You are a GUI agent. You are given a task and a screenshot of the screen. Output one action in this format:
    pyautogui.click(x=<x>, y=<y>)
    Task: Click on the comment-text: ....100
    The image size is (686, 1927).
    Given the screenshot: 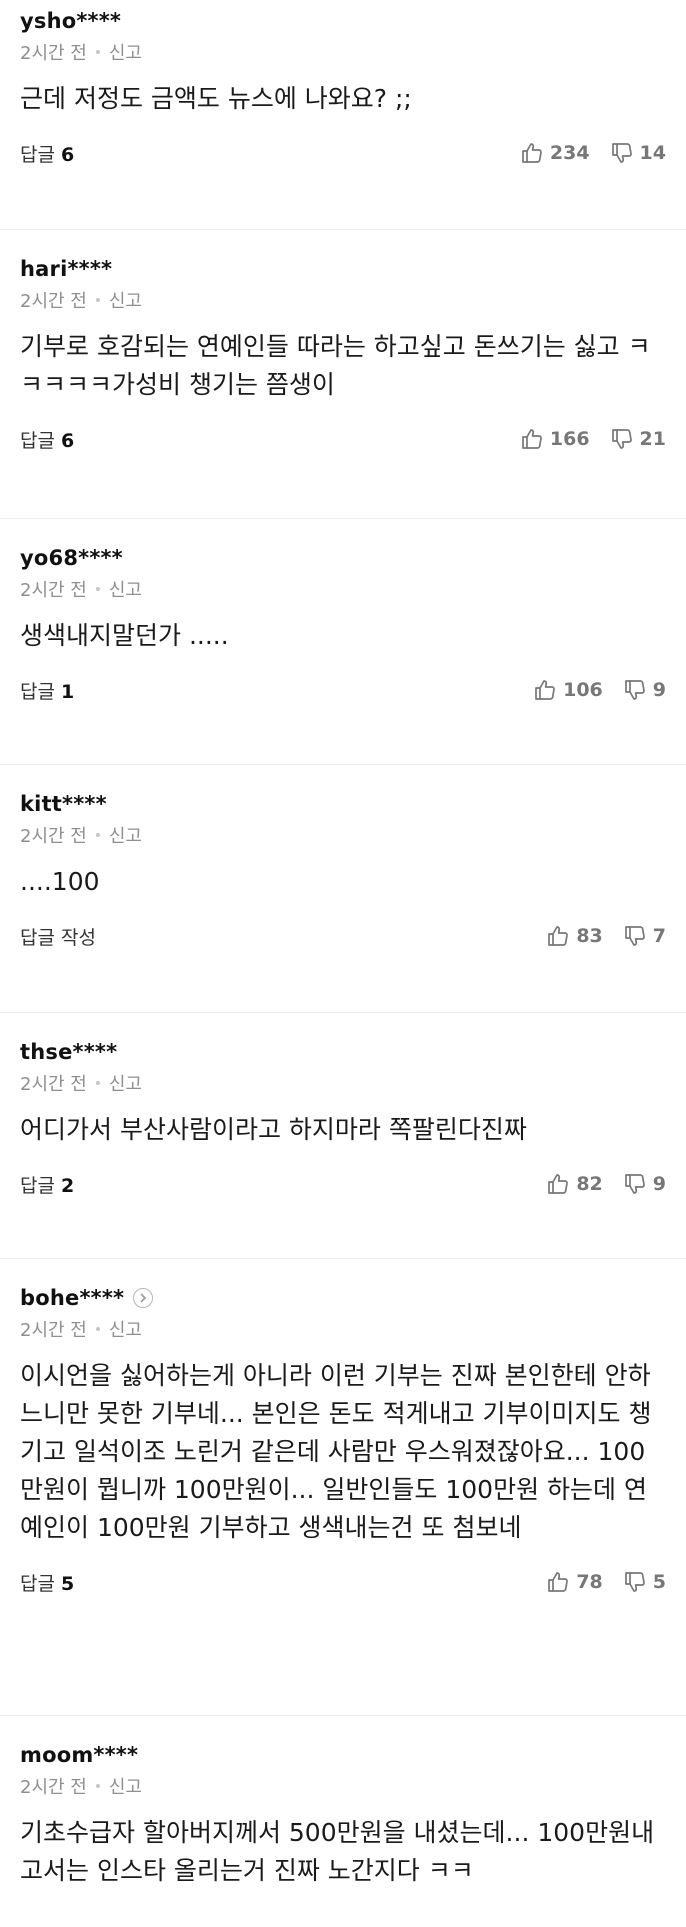 What is the action you would take?
    pyautogui.click(x=60, y=881)
    